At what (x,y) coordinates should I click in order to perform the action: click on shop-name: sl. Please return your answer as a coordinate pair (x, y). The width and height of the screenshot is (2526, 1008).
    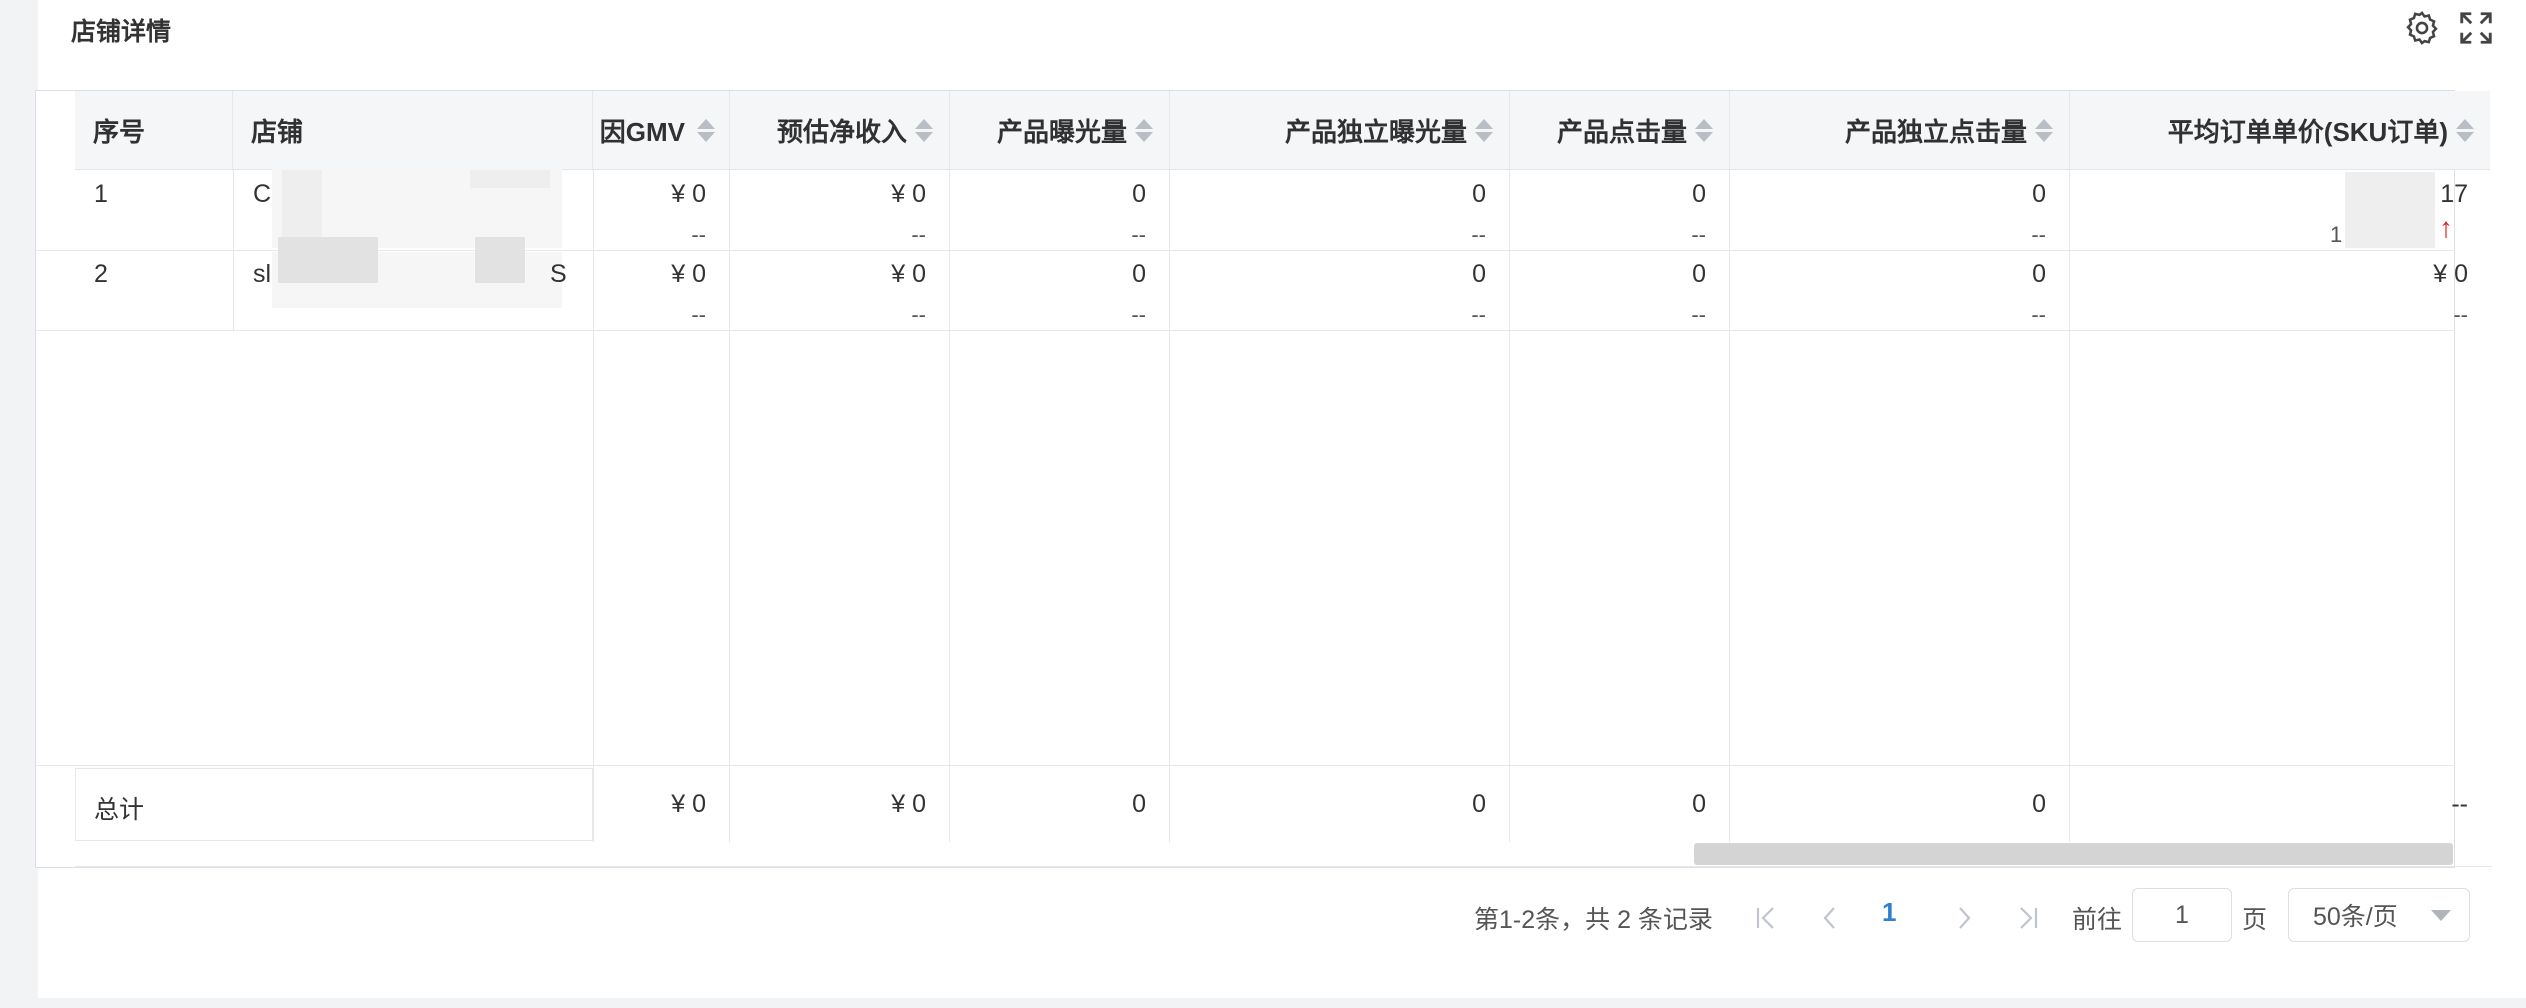
    Looking at the image, I should click on (262, 274).